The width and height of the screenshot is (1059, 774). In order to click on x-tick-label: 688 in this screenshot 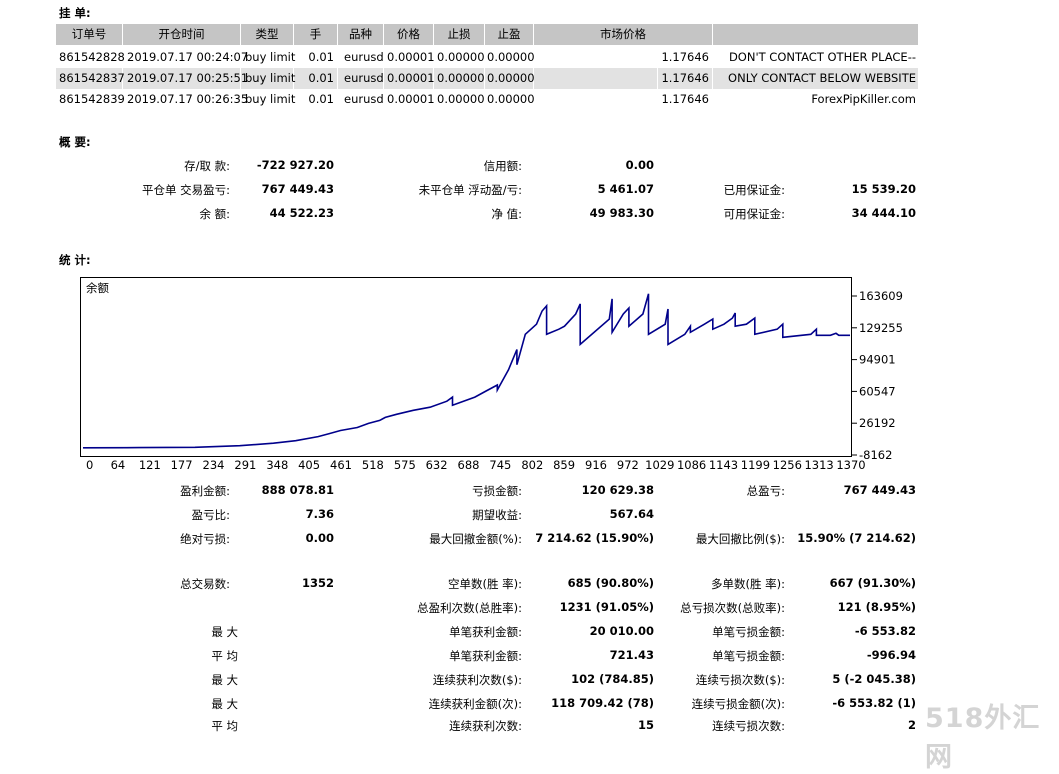, I will do `click(469, 465)`.